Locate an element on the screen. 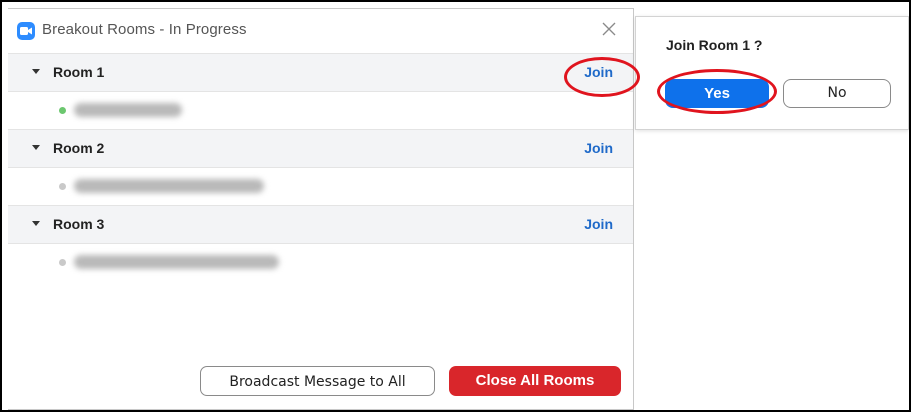 Image resolution: width=911 pixels, height=412 pixels. room-row-3: Room 3 Join is located at coordinates (320, 224).